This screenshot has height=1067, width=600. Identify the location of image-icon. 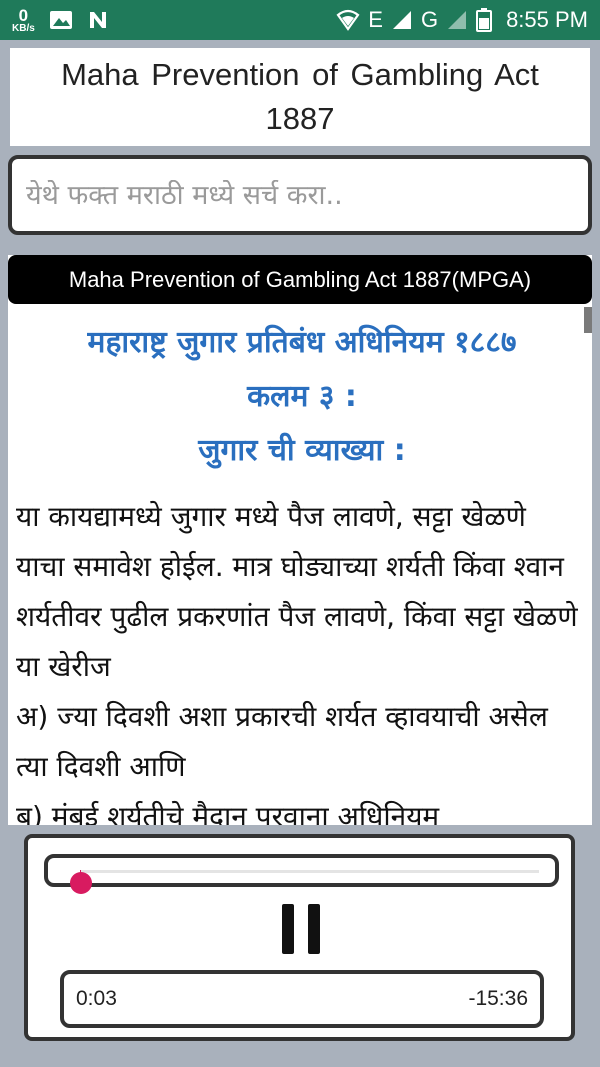
(60, 20).